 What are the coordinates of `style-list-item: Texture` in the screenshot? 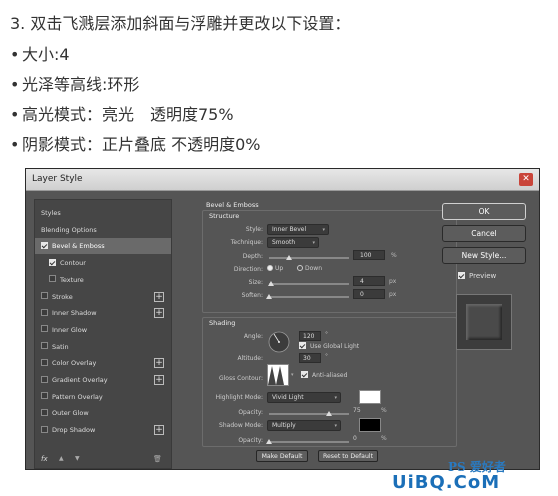 It's located at (103, 280).